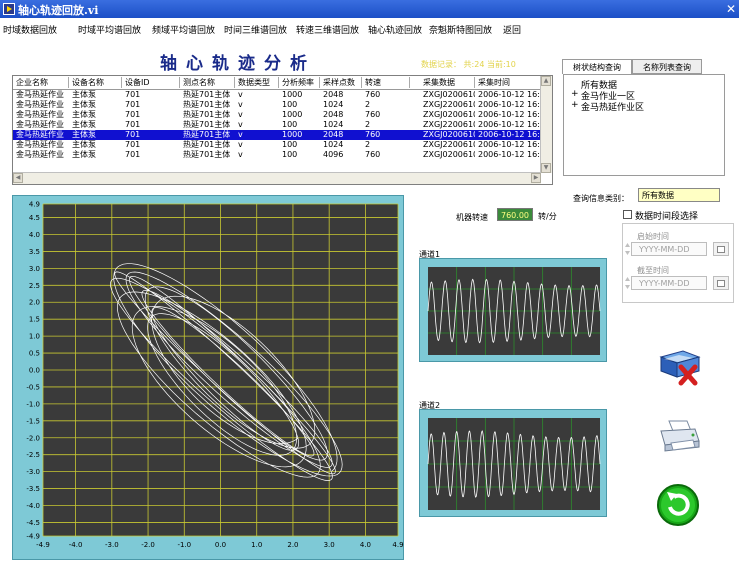 The height and width of the screenshot is (561, 739). I want to click on y-tick-label: 0.0, so click(34, 371).